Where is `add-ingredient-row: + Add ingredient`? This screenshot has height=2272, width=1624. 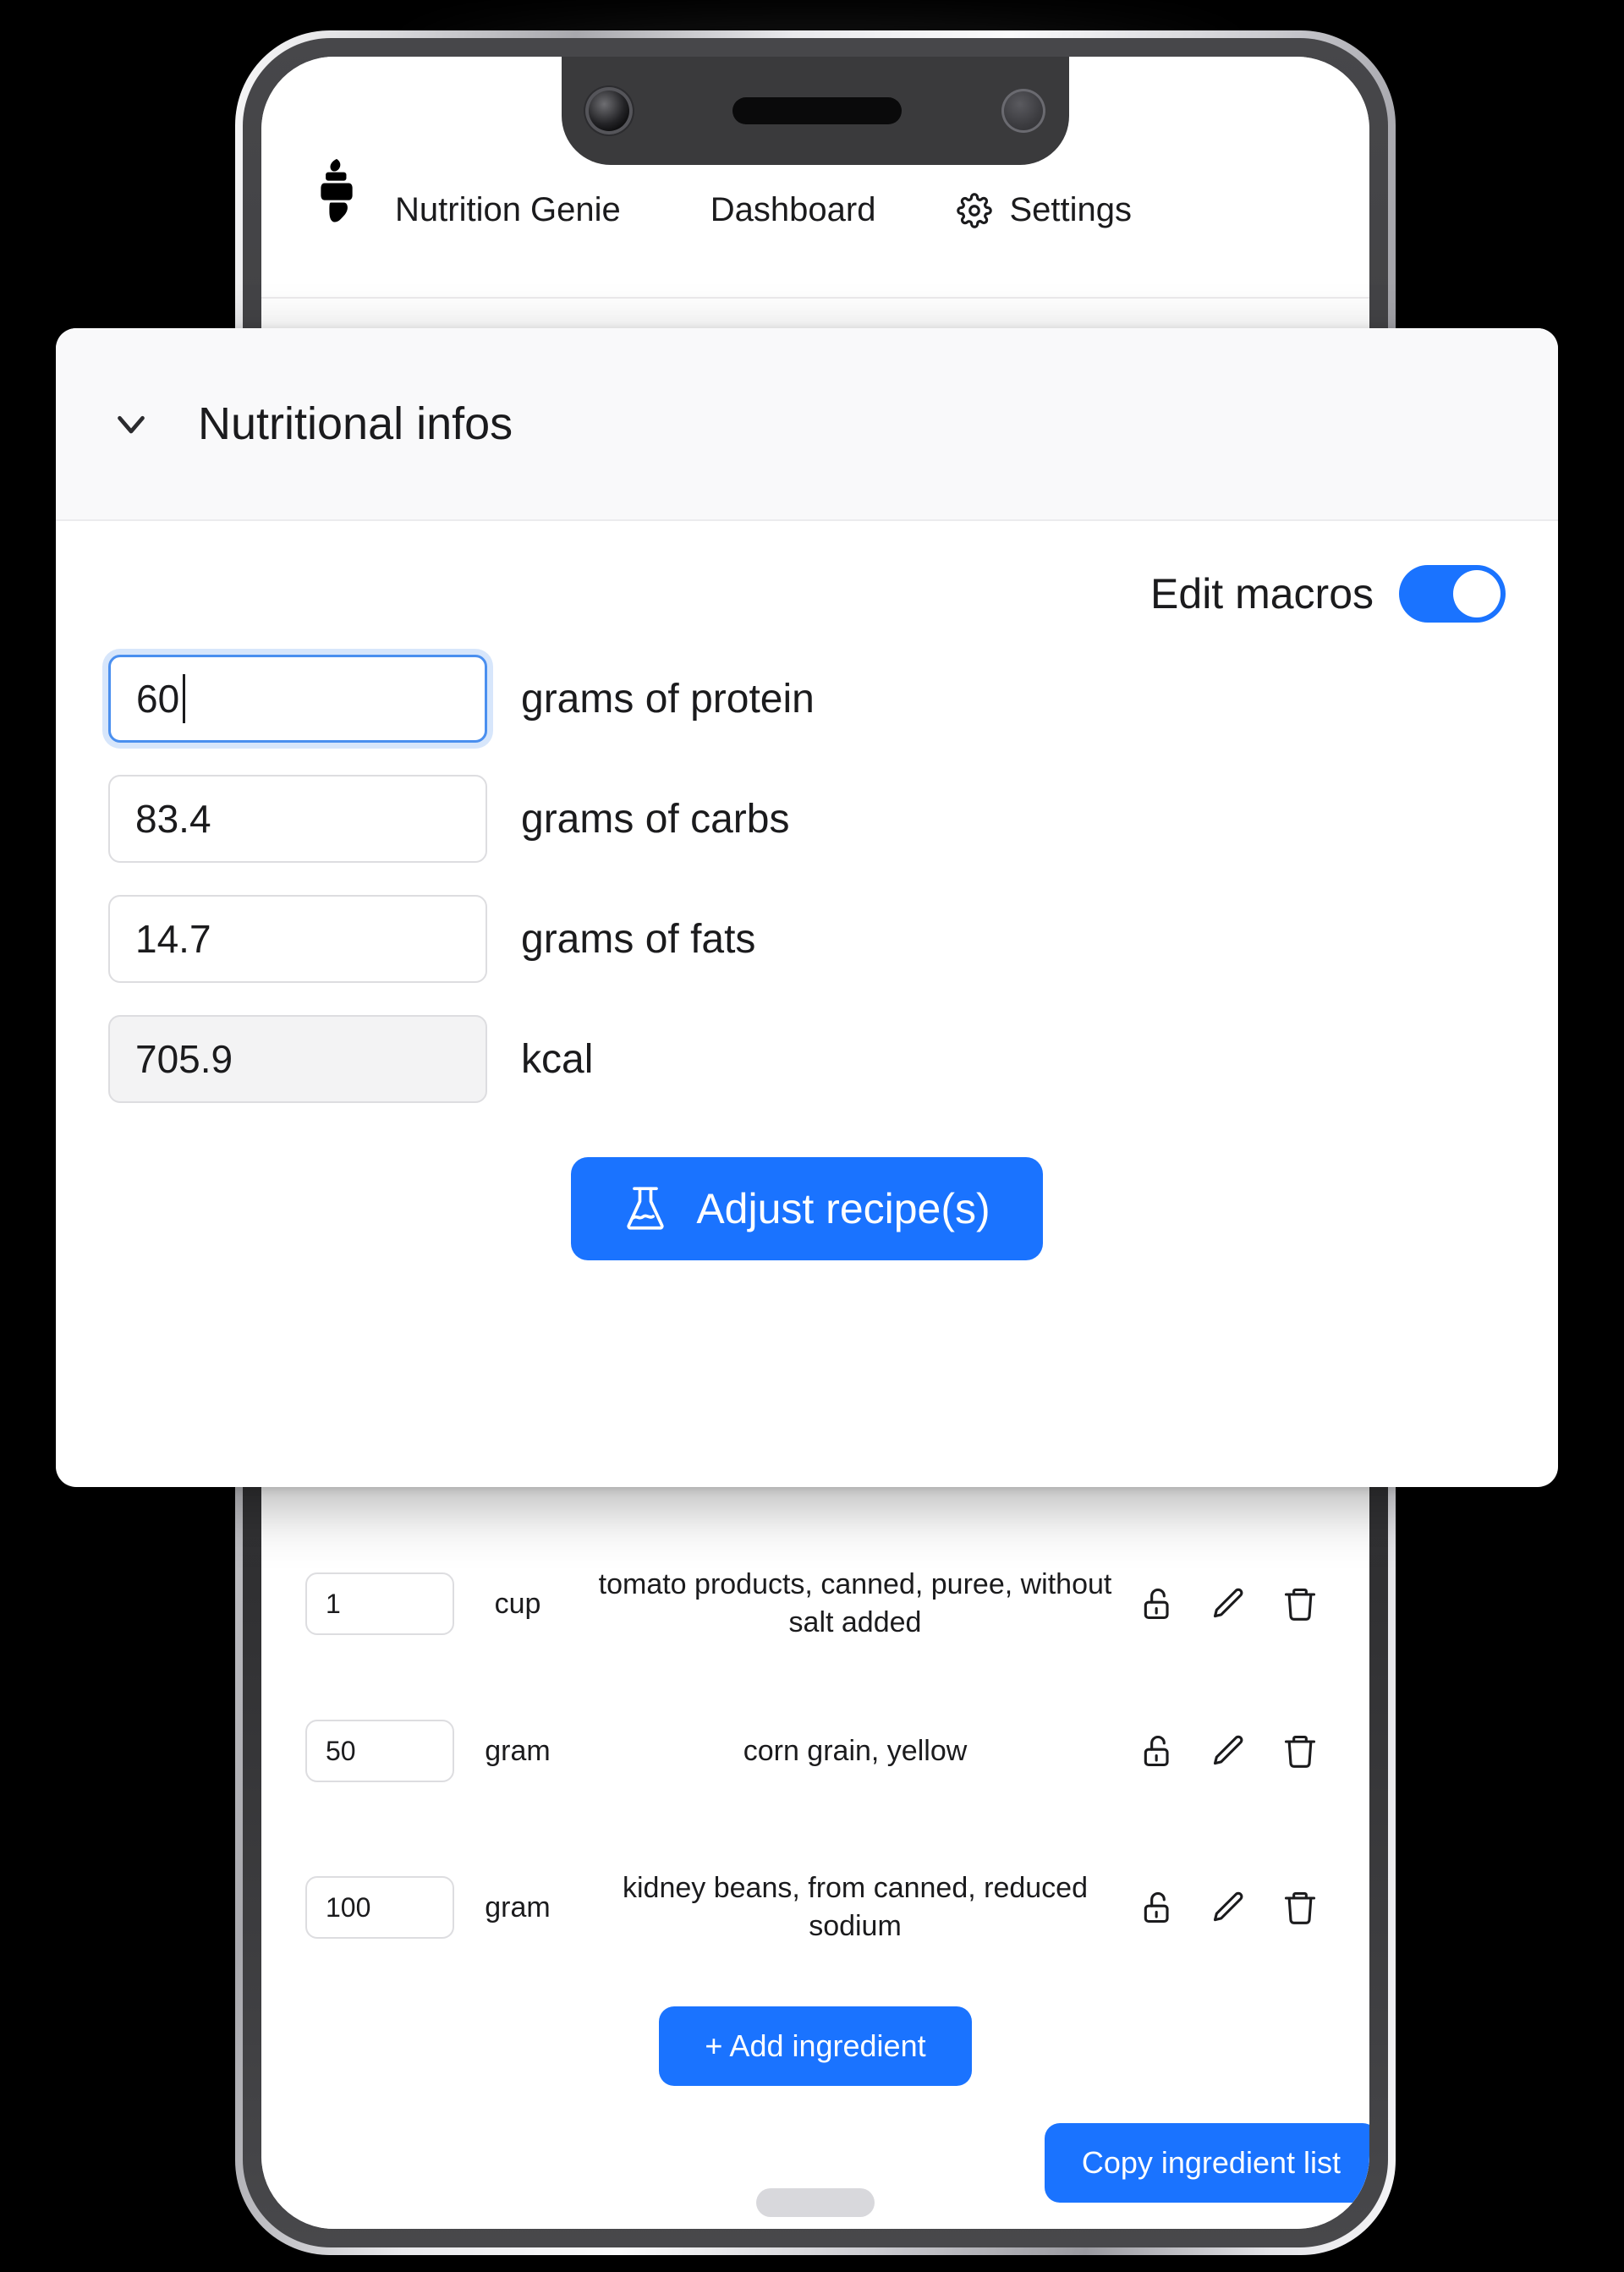
add-ingredient-row: + Add ingredient is located at coordinates (815, 2037).